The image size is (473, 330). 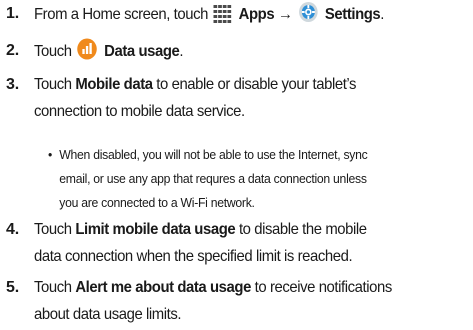 I want to click on step-number: 1., so click(x=12, y=13).